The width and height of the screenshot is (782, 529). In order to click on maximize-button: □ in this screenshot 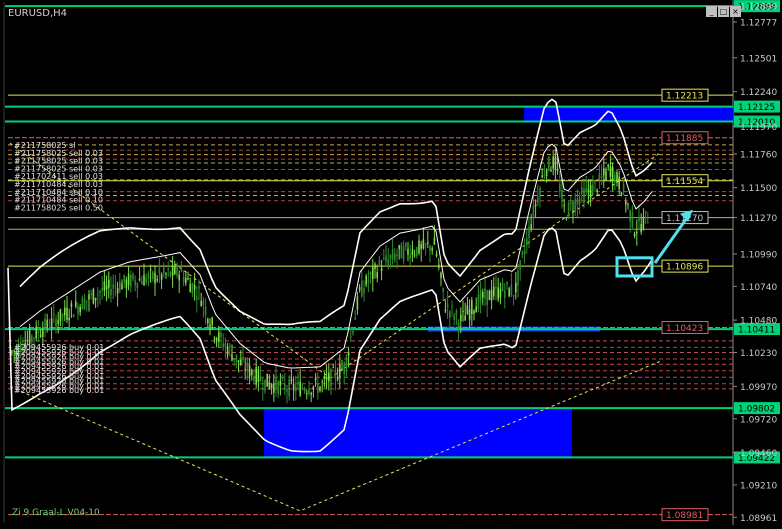, I will do `click(723, 11)`.